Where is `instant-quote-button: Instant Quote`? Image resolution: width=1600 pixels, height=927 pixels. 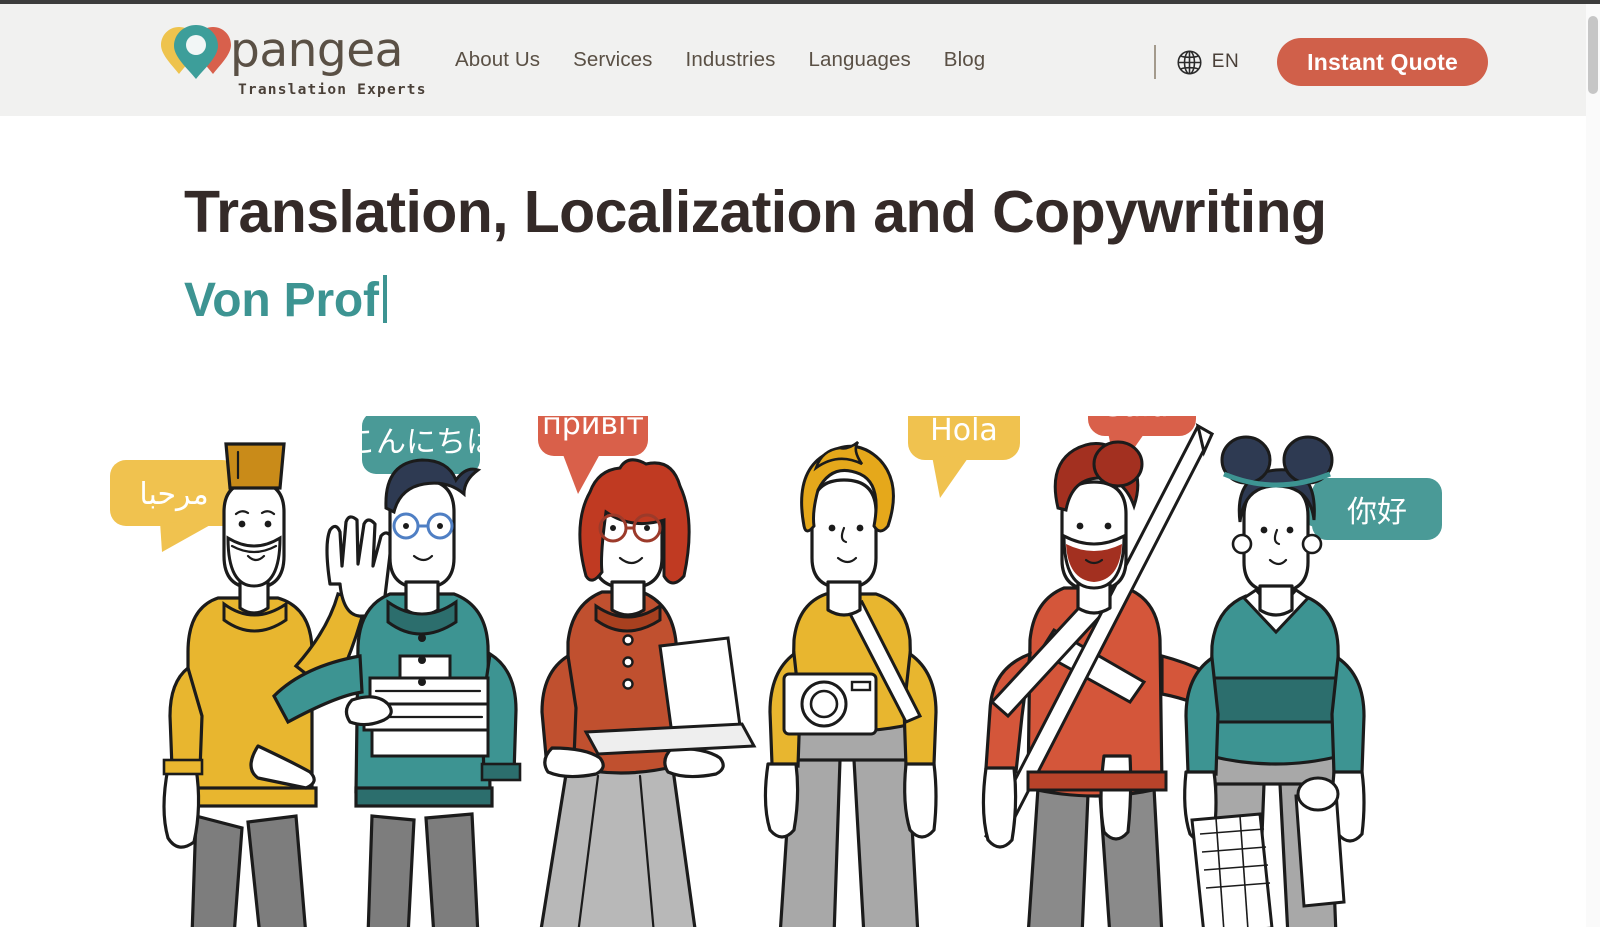
instant-quote-button: Instant Quote is located at coordinates (1382, 62).